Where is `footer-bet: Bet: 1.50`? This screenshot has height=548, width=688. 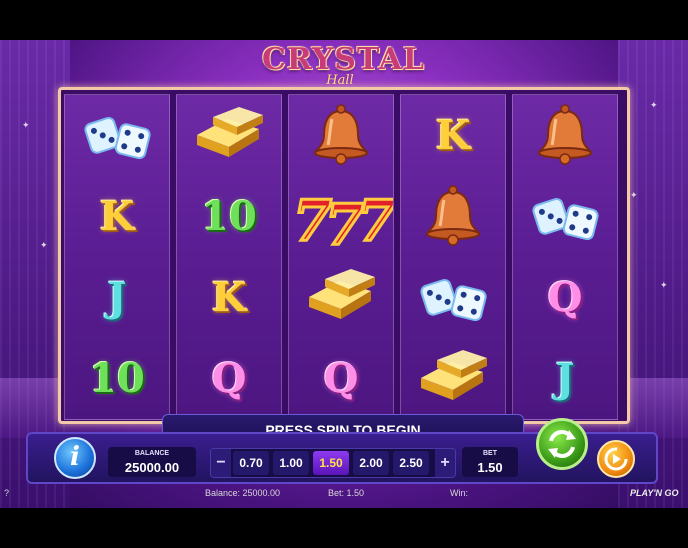 footer-bet: Bet: 1.50 is located at coordinates (346, 493).